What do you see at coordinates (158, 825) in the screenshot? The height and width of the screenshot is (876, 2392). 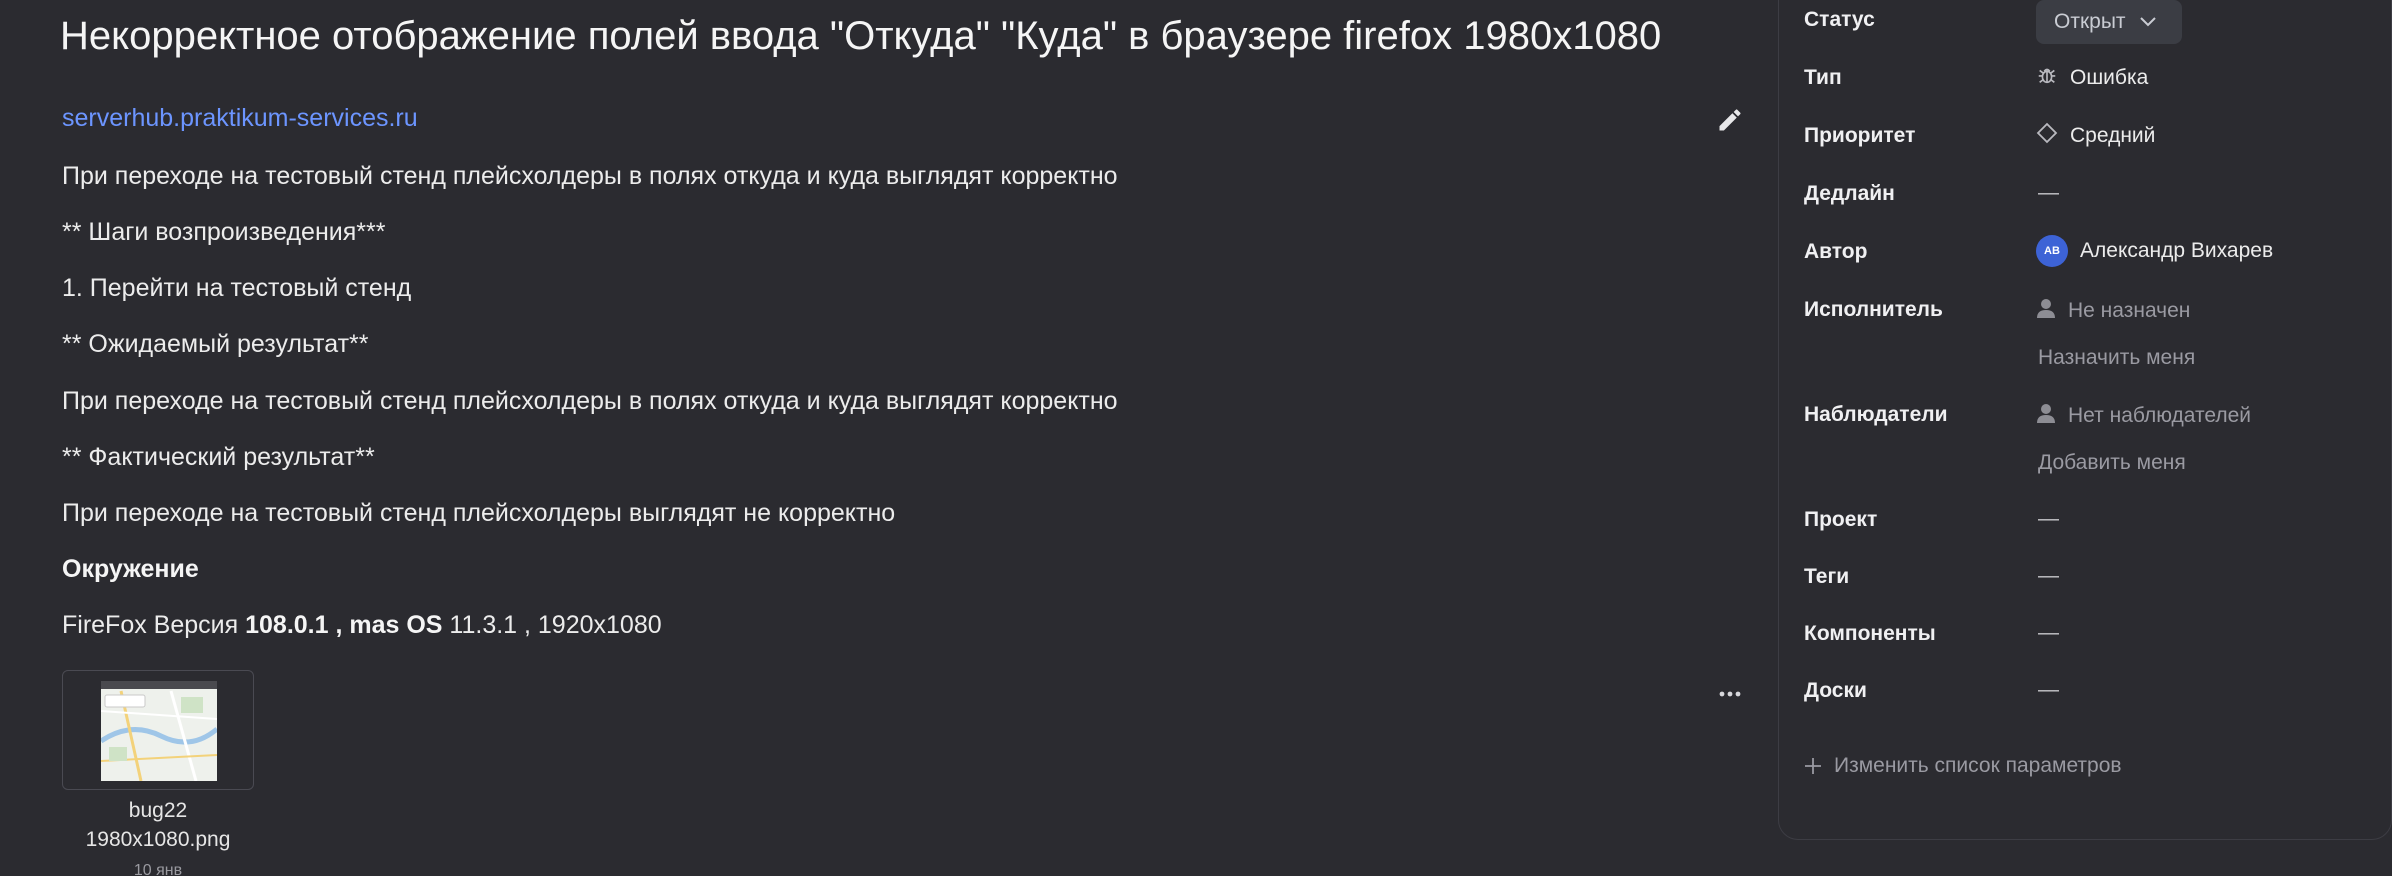 I see `attachment-name: bug22 1980x1080.png` at bounding box center [158, 825].